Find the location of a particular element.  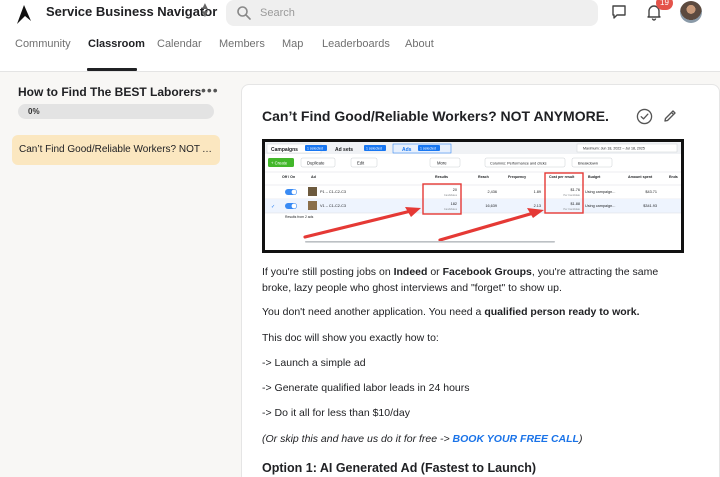

text-run: or is located at coordinates (435, 272).